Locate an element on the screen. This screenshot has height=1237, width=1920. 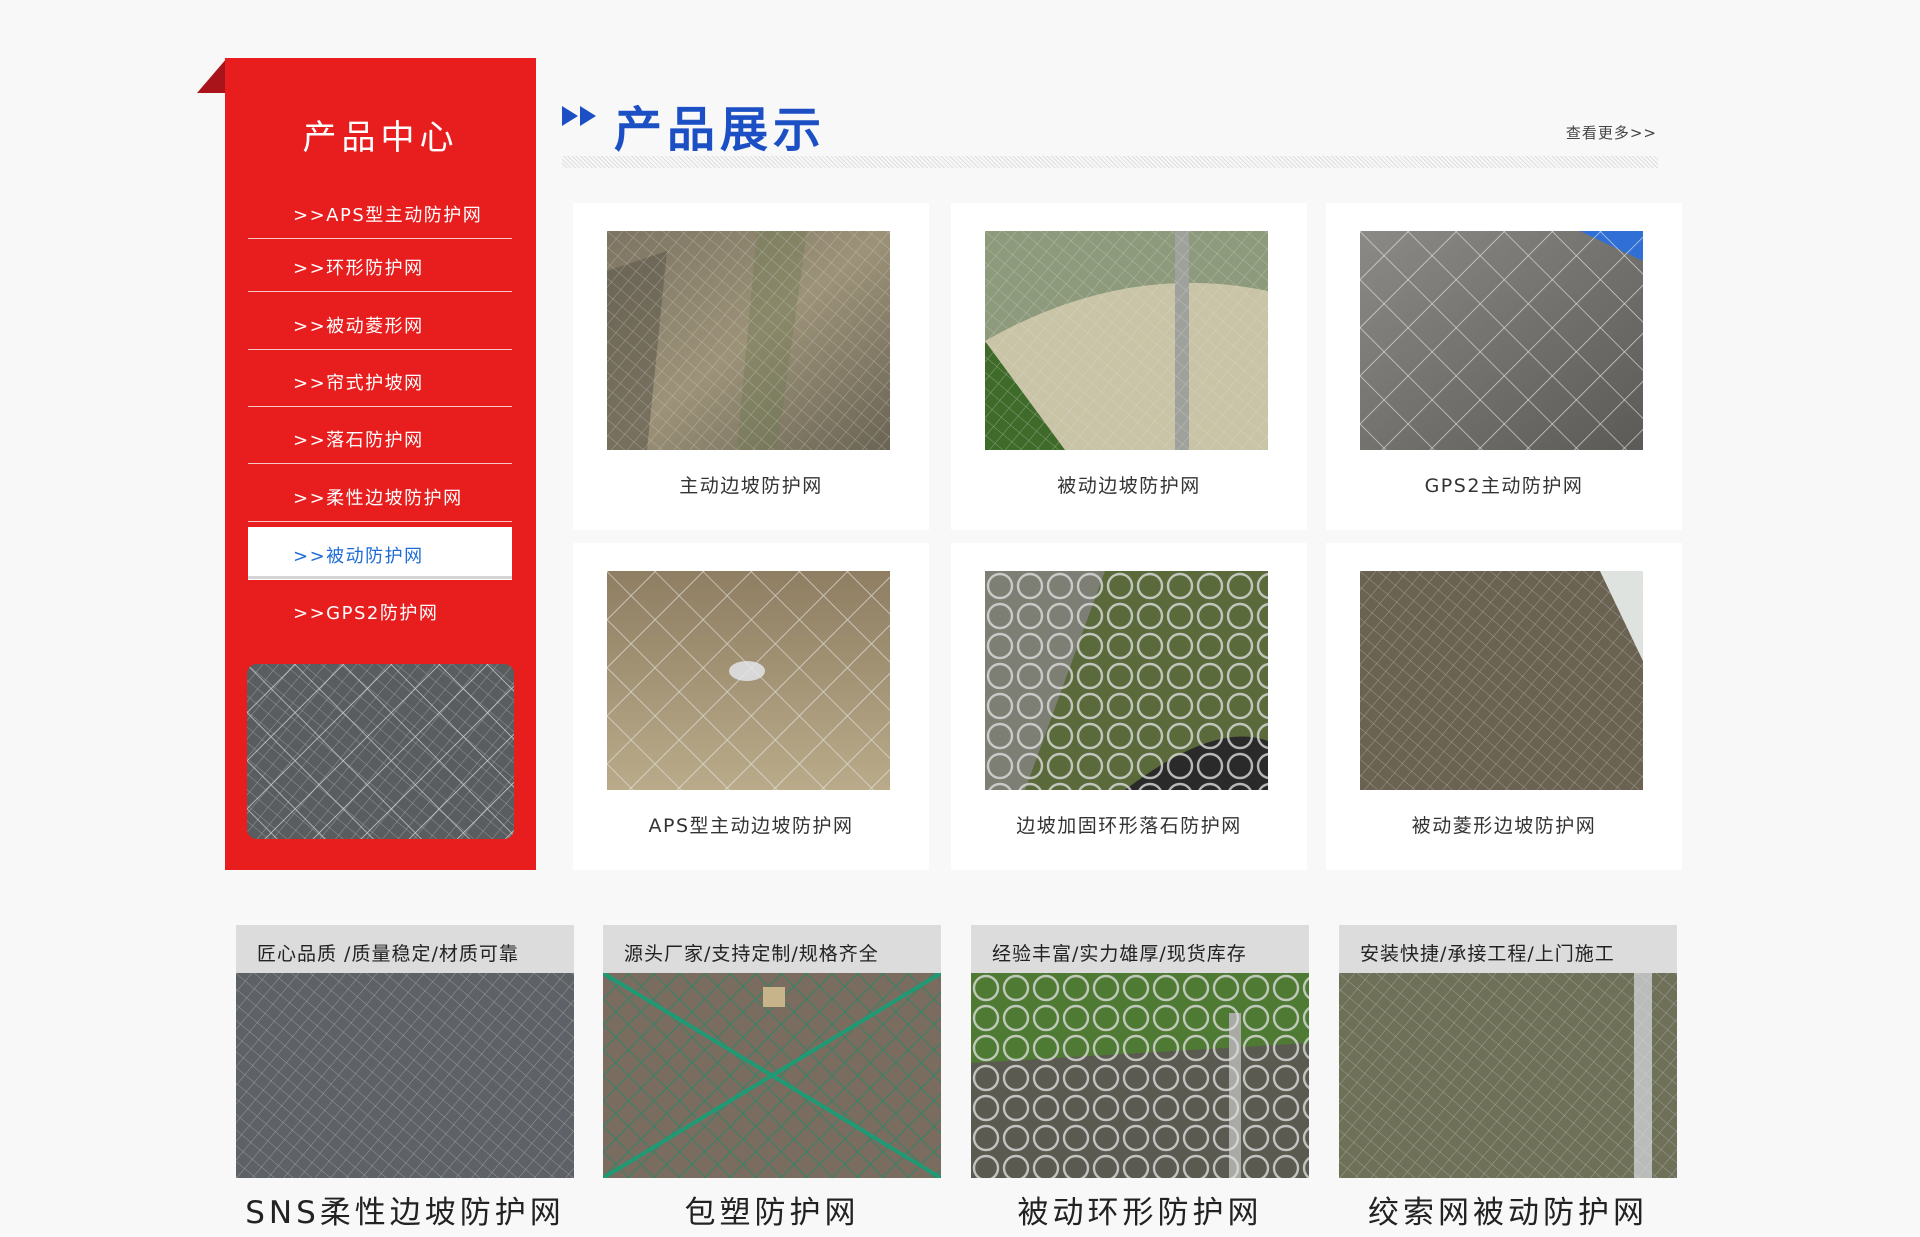
product-card: APS型主动边坡防护网 is located at coordinates (751, 706).